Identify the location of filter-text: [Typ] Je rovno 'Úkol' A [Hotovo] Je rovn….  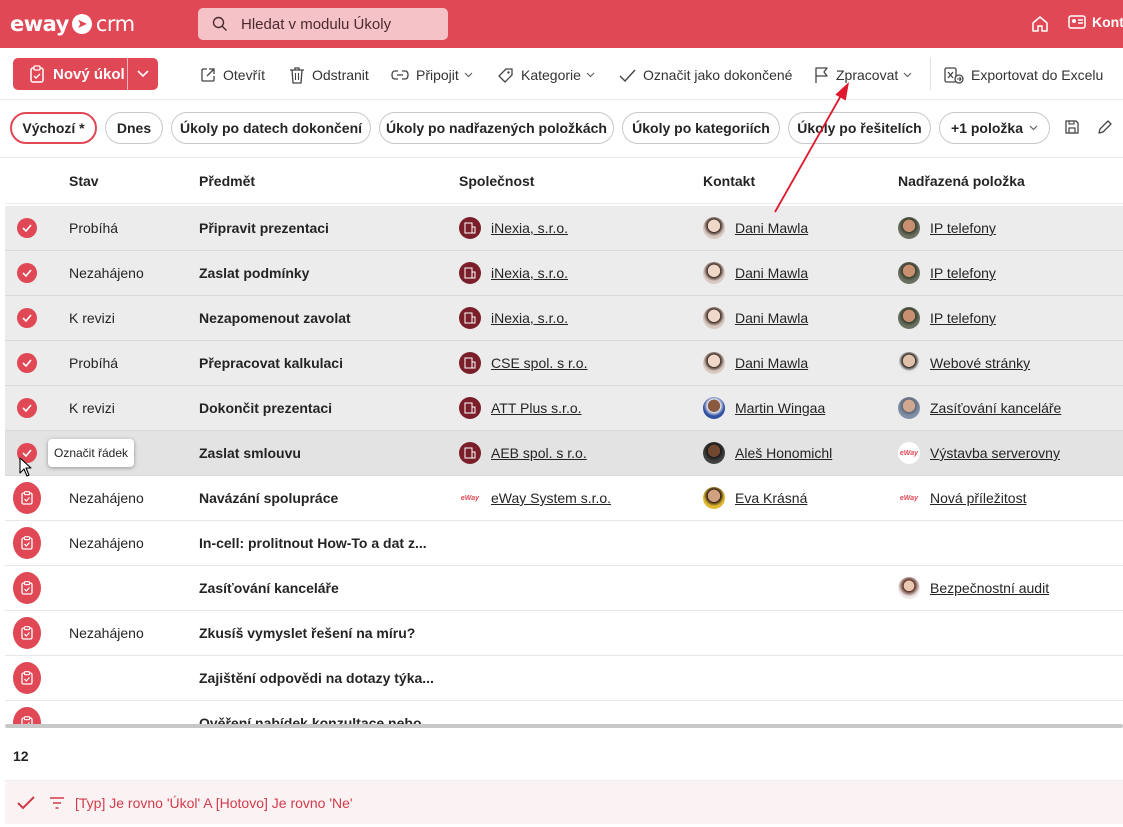
(214, 803).